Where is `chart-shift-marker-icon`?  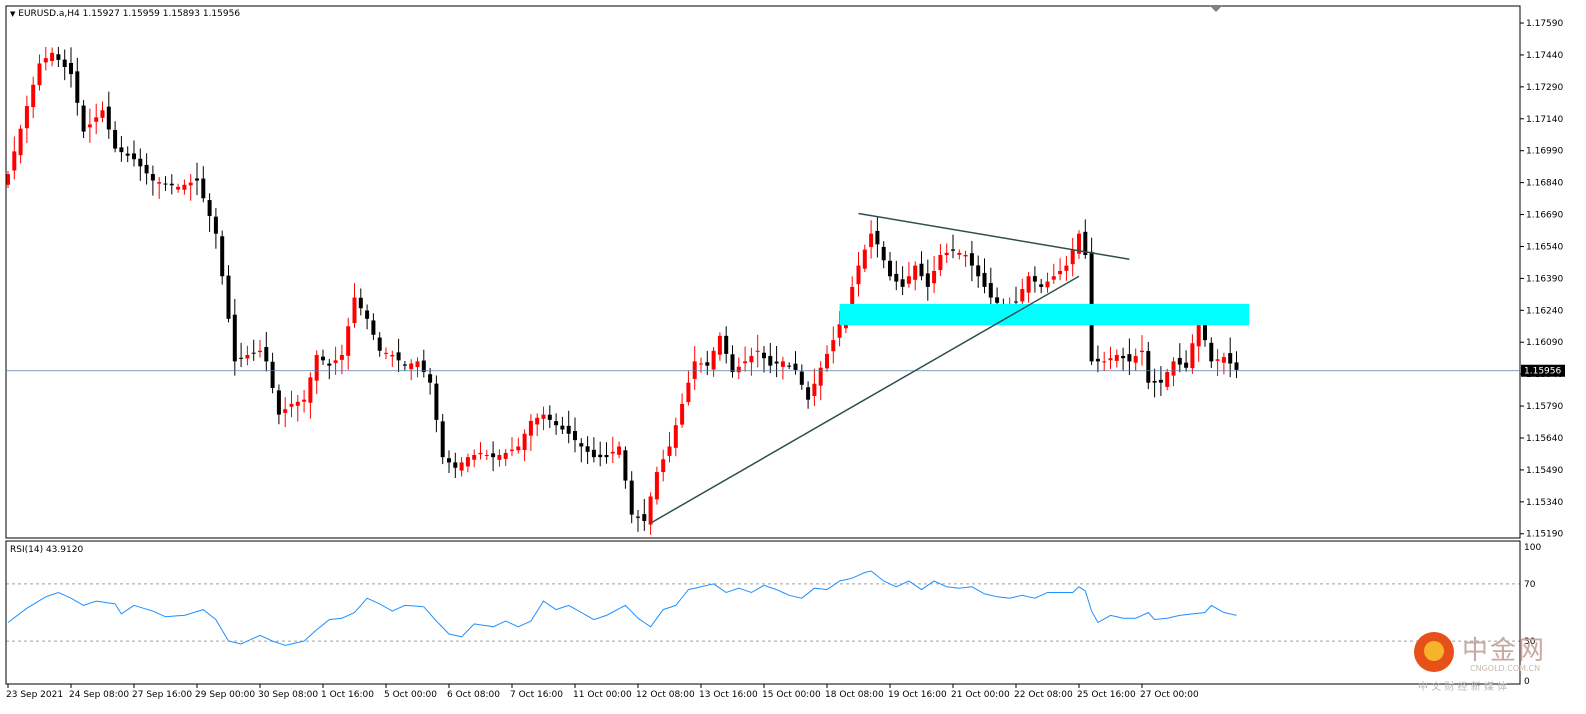 chart-shift-marker-icon is located at coordinates (1216, 9).